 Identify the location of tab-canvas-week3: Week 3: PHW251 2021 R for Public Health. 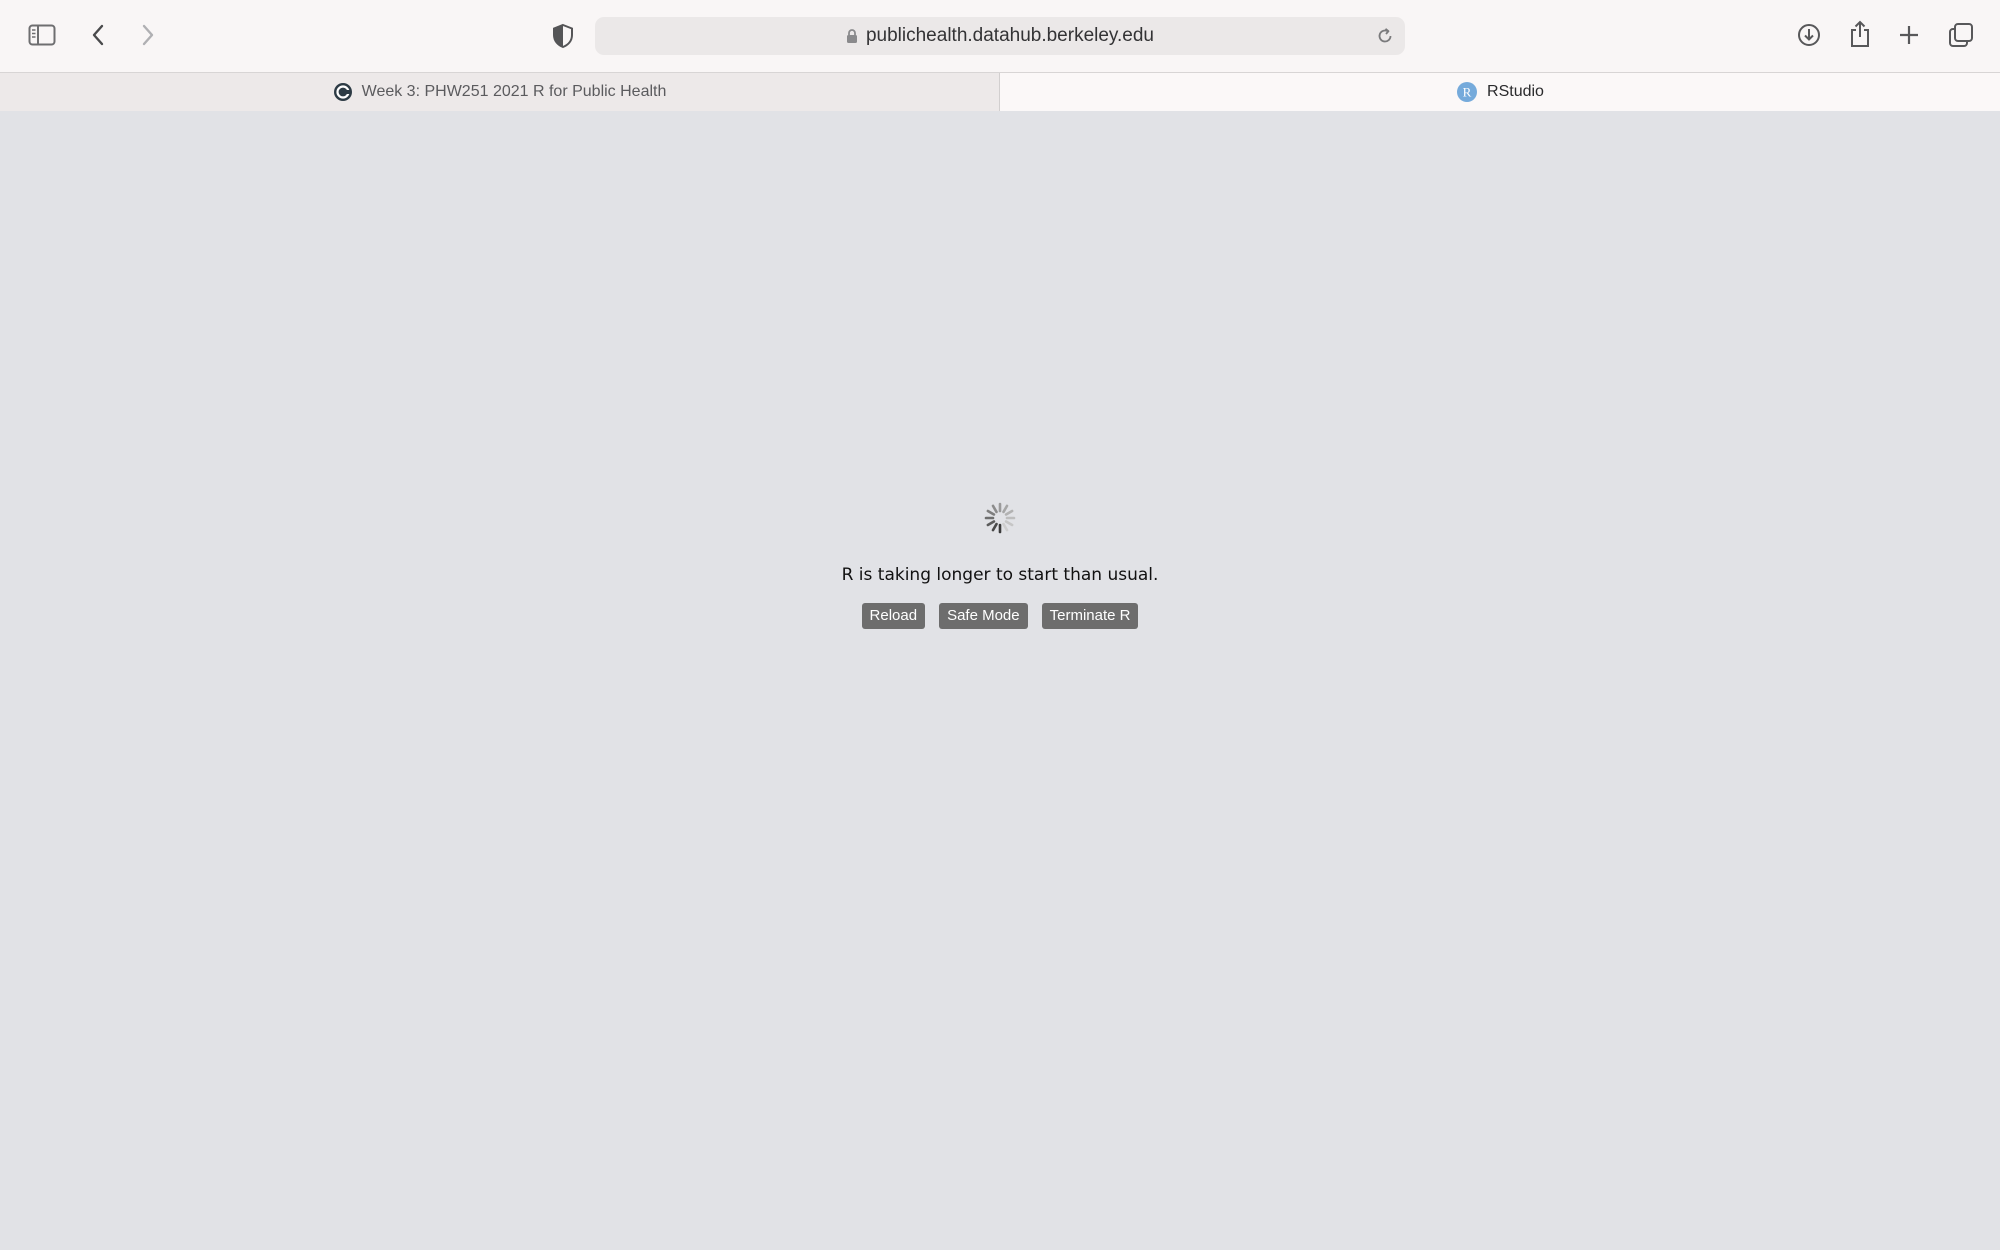
(500, 92).